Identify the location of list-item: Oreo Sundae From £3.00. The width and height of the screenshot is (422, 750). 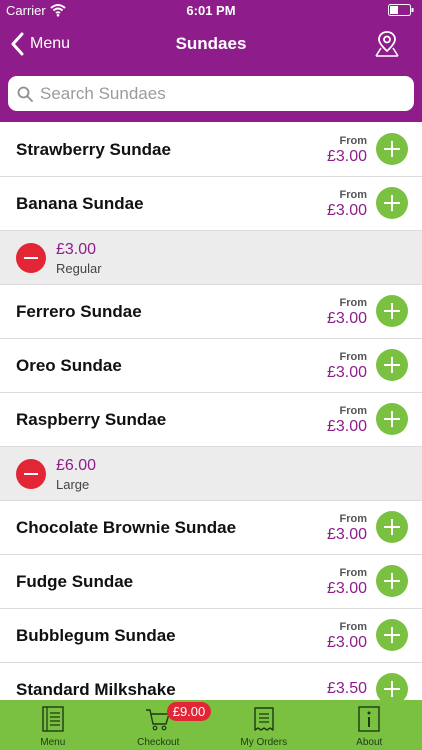
(211, 366).